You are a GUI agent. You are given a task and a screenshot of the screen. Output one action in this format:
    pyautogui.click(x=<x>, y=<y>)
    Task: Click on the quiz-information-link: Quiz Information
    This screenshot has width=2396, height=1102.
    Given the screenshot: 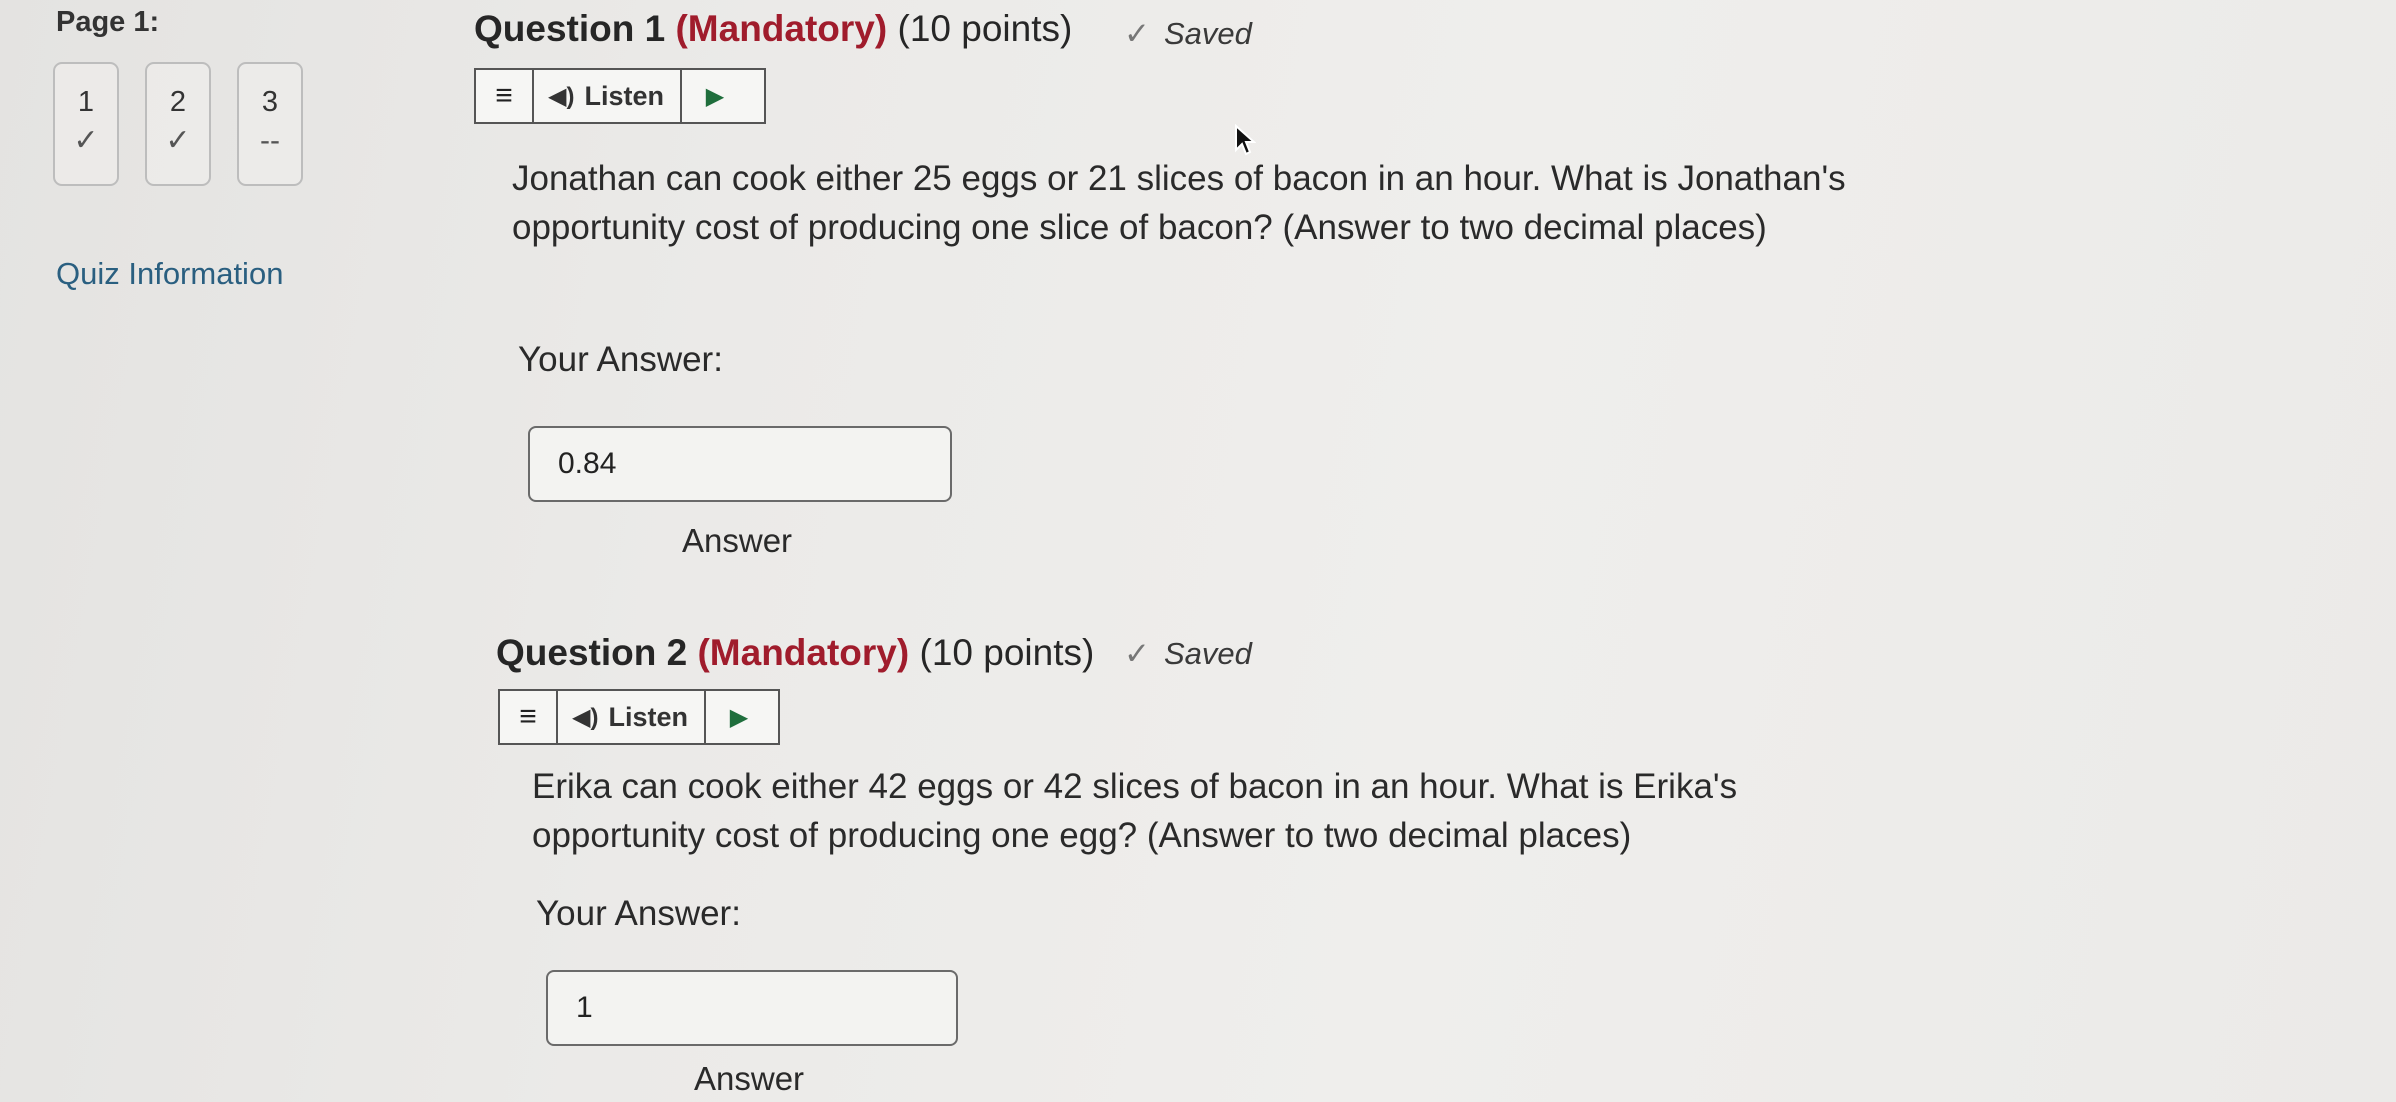 What is the action you would take?
    pyautogui.click(x=169, y=274)
    